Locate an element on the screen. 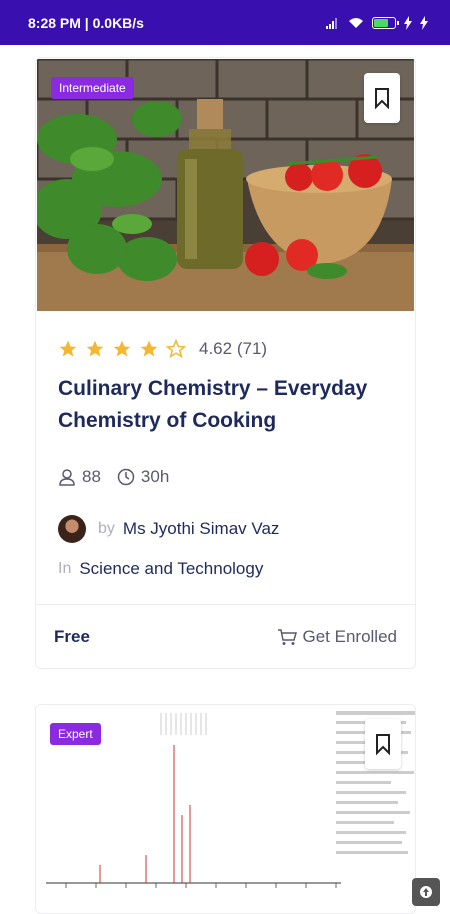 This screenshot has height=914, width=450. by-label: by is located at coordinates (106, 528).